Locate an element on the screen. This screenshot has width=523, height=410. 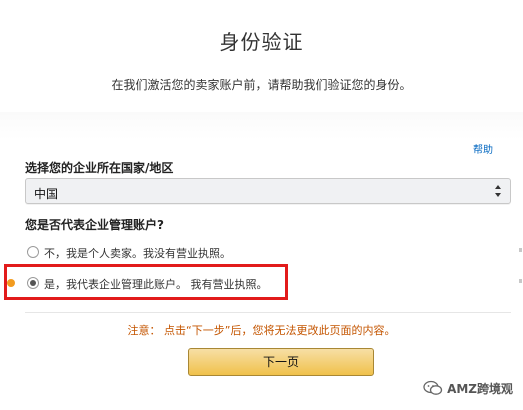
page-subtitle: 在我们激活您的卖家账户前，请帮助我们验证您的身份。 is located at coordinates (261, 85).